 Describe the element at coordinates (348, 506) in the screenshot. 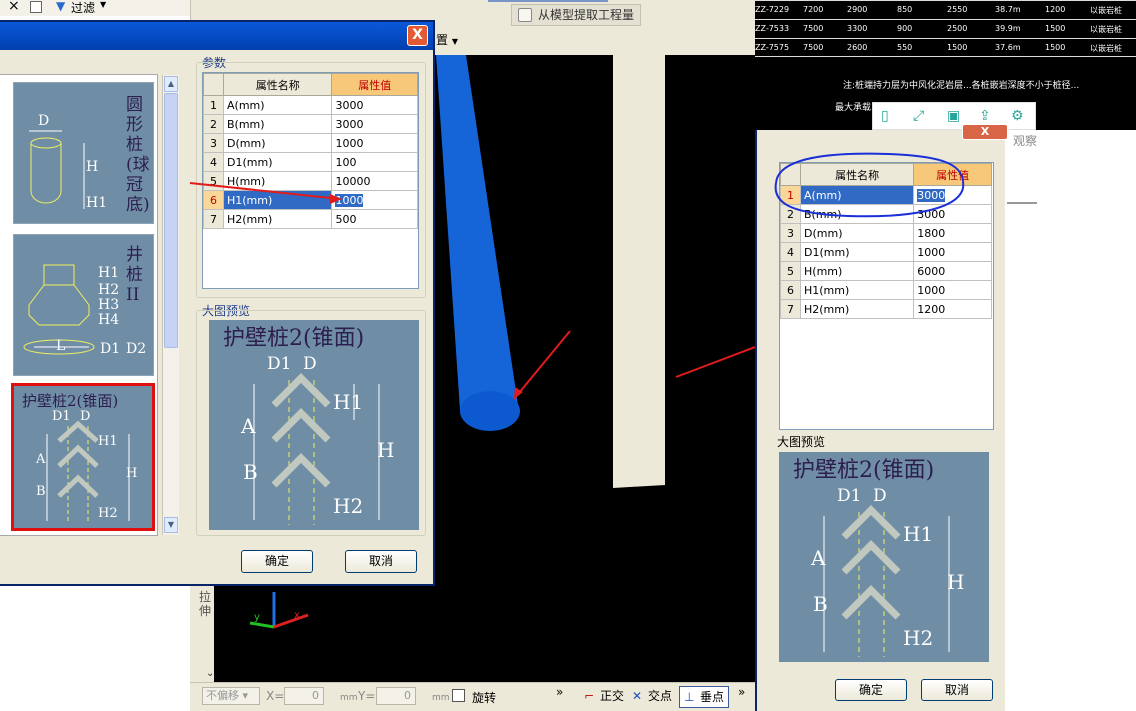

I see `label-h2: H2` at that location.